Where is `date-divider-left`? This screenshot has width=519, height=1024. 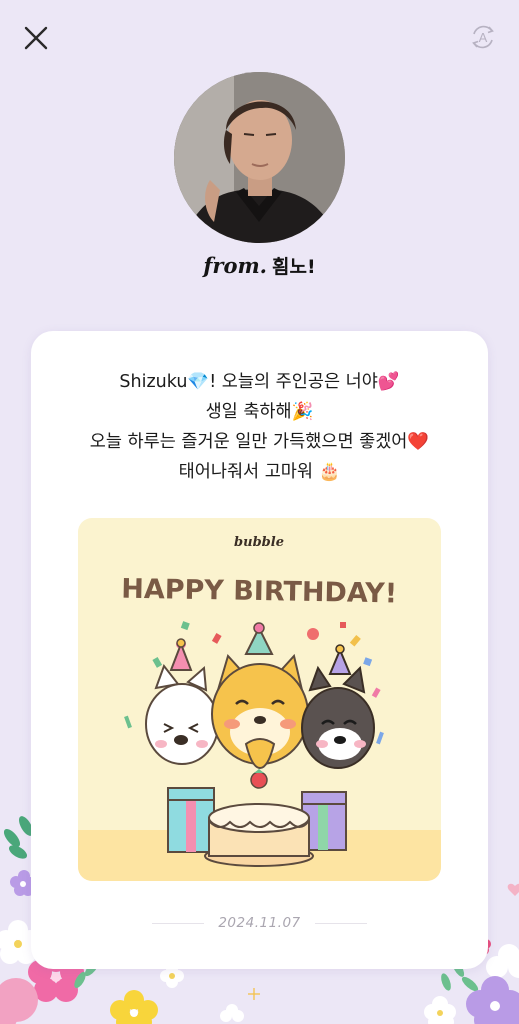 date-divider-left is located at coordinates (178, 923).